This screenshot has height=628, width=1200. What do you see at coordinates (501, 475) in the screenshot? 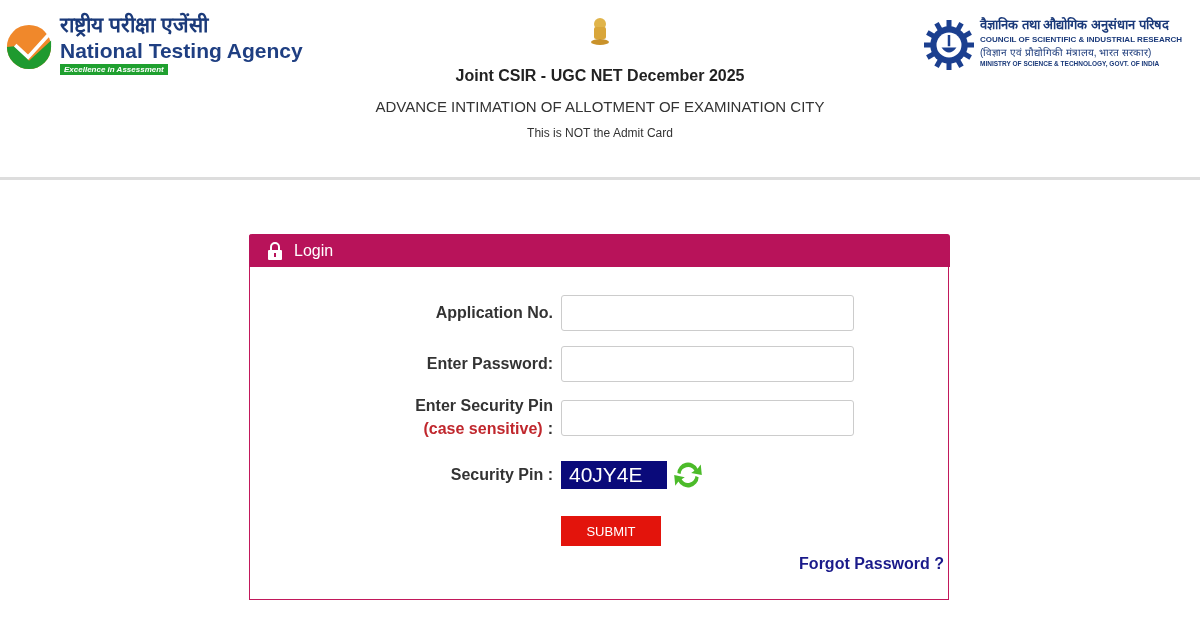
I see `captcha-label: Security Pin :` at bounding box center [501, 475].